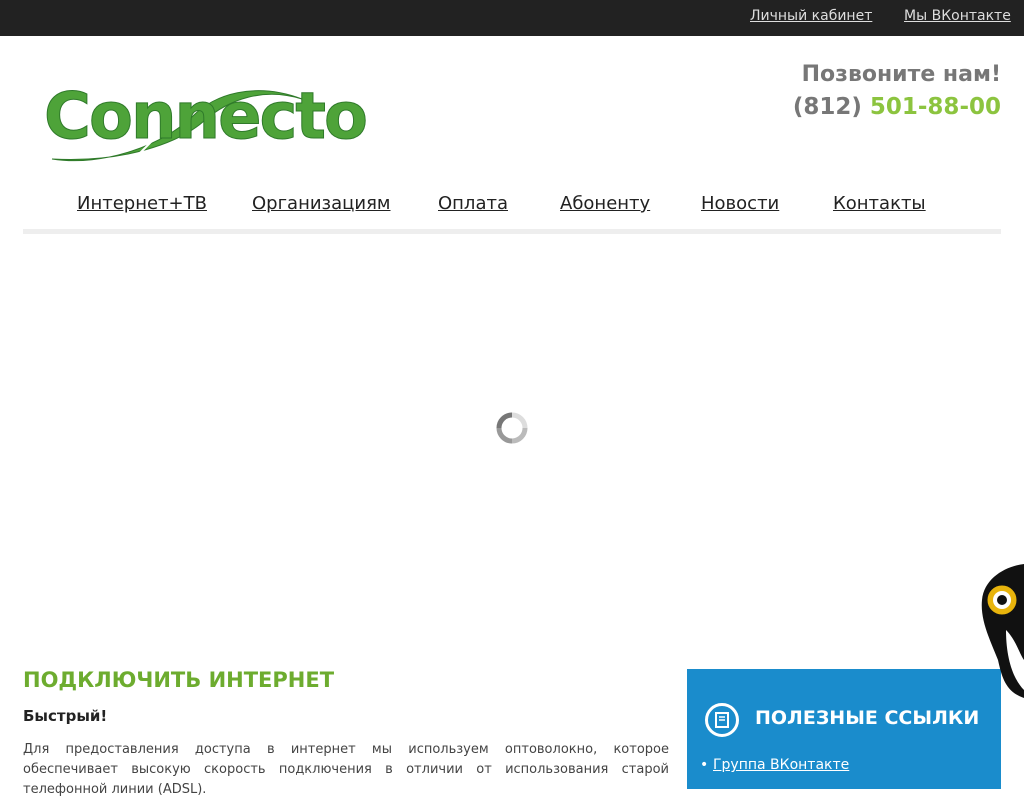  What do you see at coordinates (774, 765) in the screenshot?
I see `vk-group-link: Группа ВКонтакте` at bounding box center [774, 765].